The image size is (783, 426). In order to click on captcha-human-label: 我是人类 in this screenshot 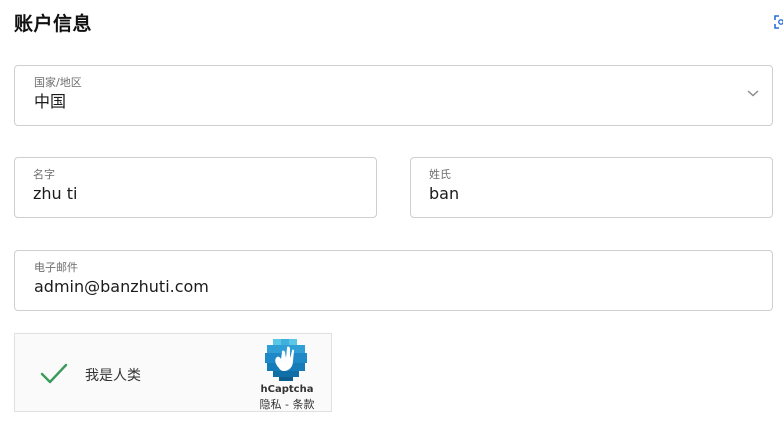, I will do `click(113, 376)`.